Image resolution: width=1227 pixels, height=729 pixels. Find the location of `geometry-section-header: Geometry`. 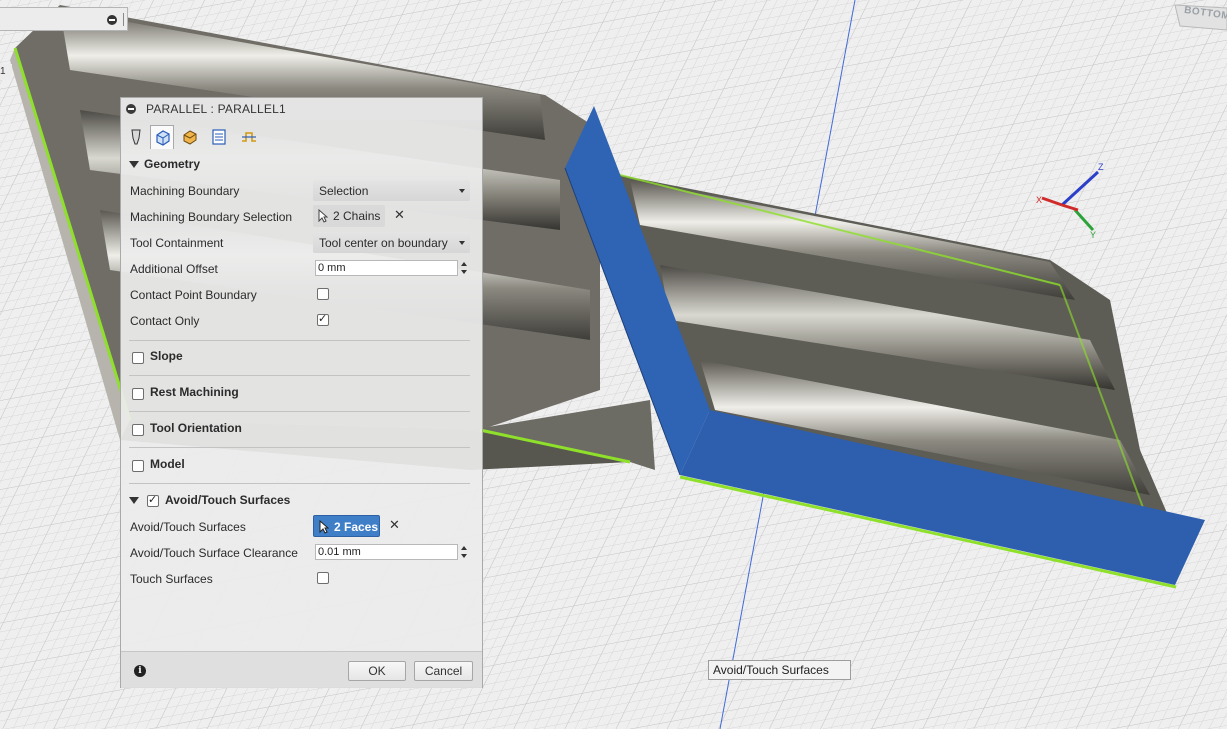

geometry-section-header: Geometry is located at coordinates (301, 165).